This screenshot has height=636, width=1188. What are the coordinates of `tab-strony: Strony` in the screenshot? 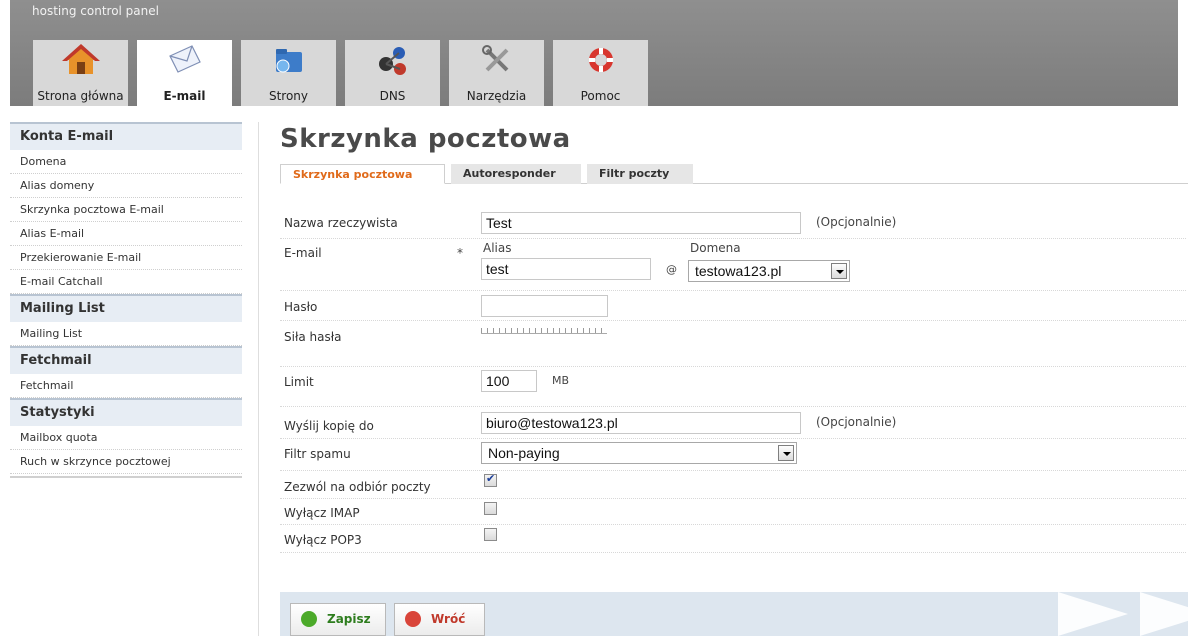 It's located at (288, 73).